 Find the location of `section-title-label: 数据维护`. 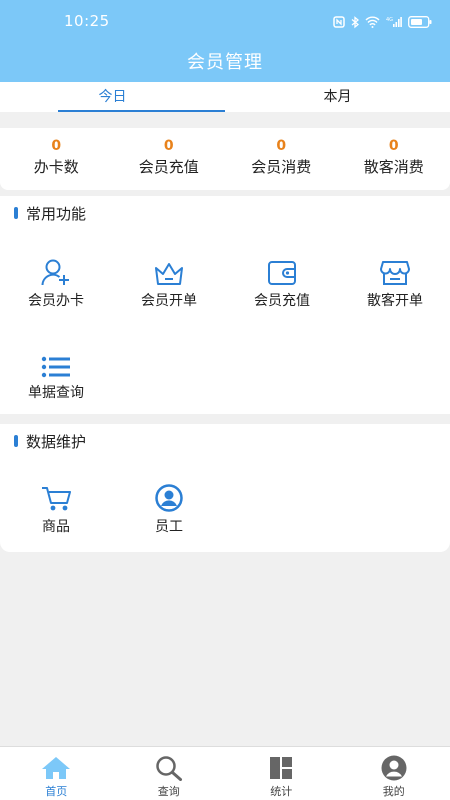

section-title-label: 数据维护 is located at coordinates (56, 441).